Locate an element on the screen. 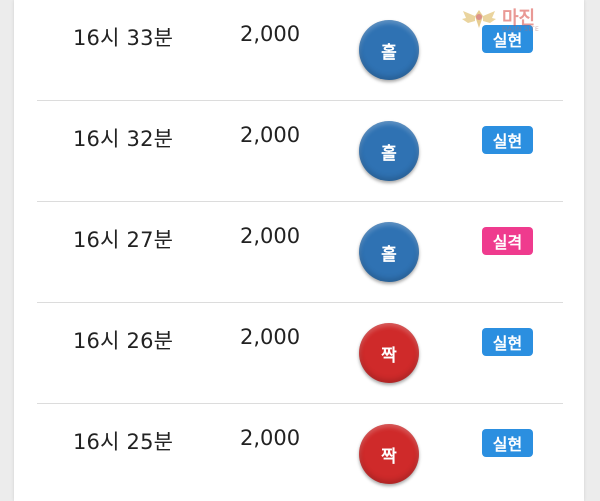 The width and height of the screenshot is (600, 501). winged-emblem-icon is located at coordinates (479, 19).